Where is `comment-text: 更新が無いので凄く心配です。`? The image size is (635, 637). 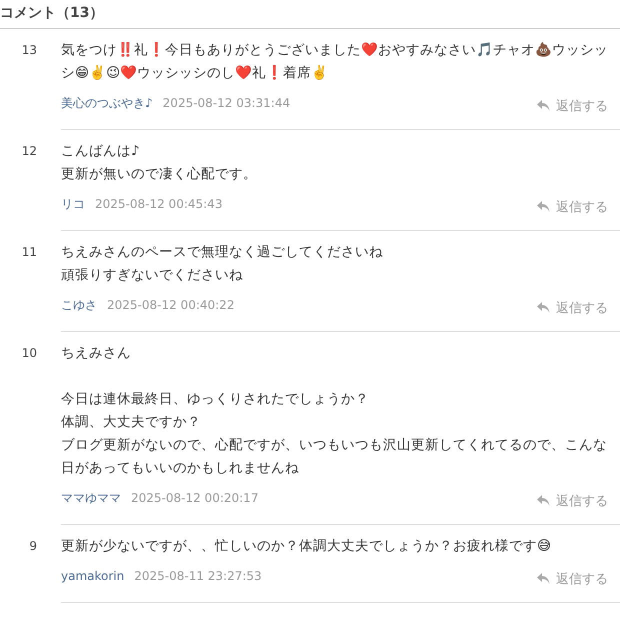
comment-text: 更新が無いので凄く心配です。 is located at coordinates (159, 174).